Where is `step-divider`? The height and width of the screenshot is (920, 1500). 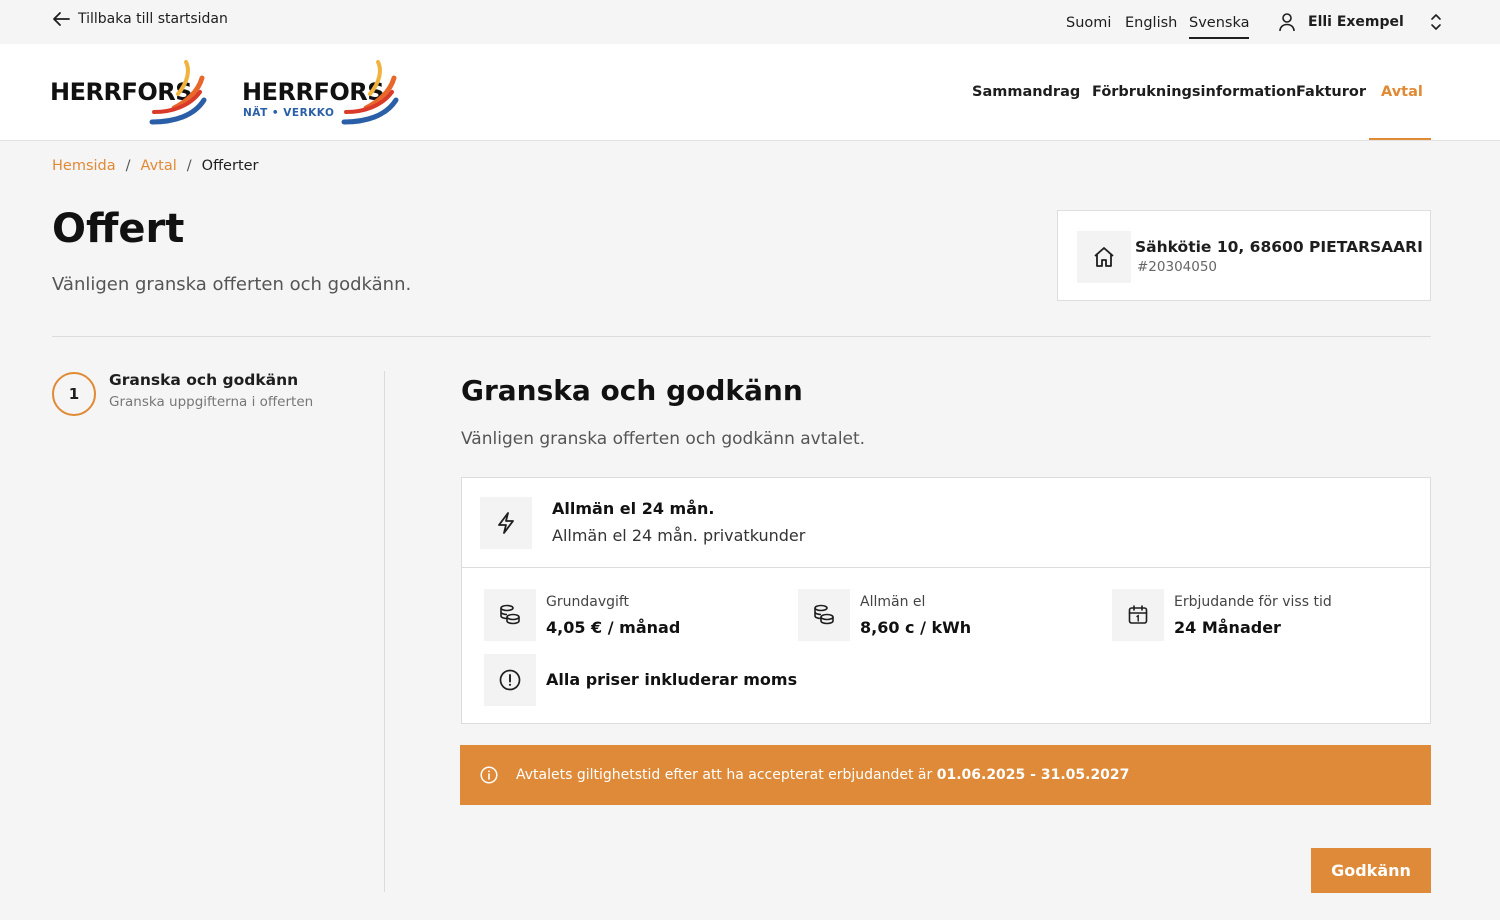
step-divider is located at coordinates (384, 631).